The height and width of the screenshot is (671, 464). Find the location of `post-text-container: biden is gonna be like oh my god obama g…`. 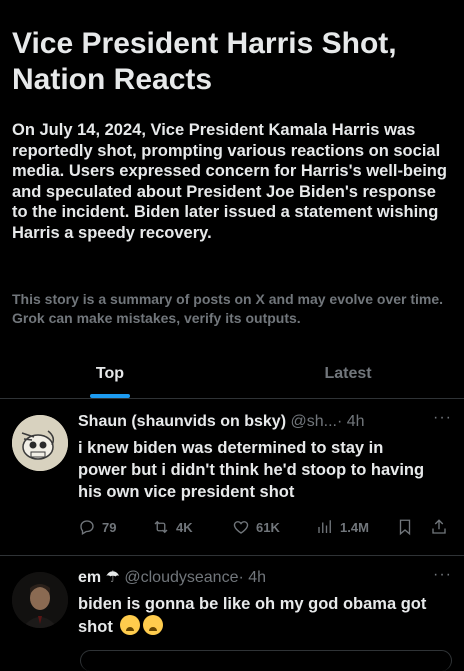

post-text-container: biden is gonna be like oh my god obama g… is located at coordinates (253, 615).